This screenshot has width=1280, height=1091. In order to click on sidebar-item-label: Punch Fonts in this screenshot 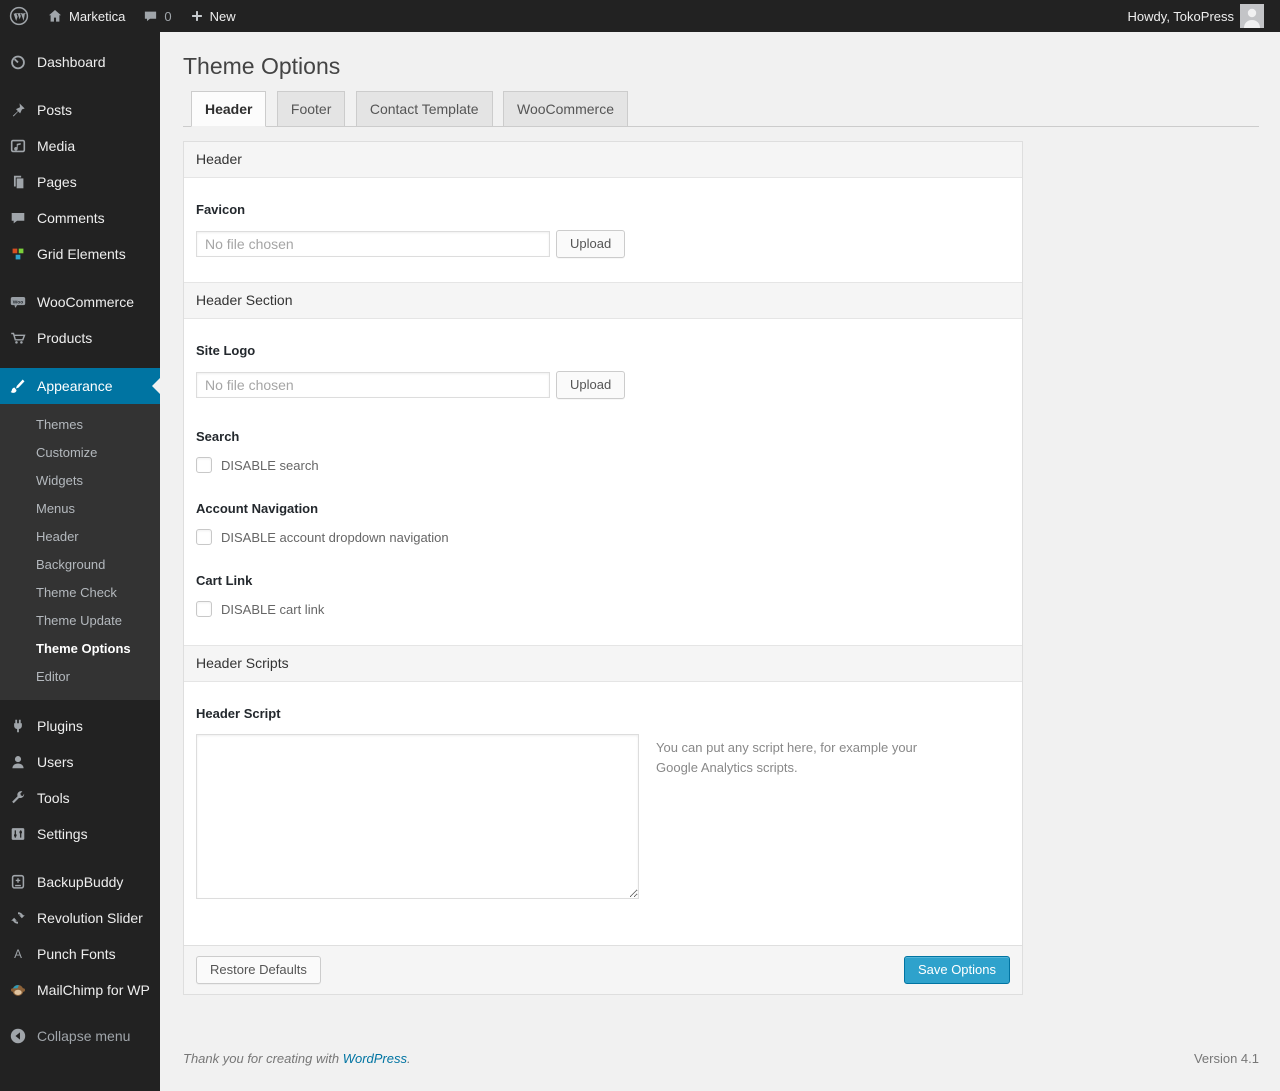, I will do `click(76, 954)`.